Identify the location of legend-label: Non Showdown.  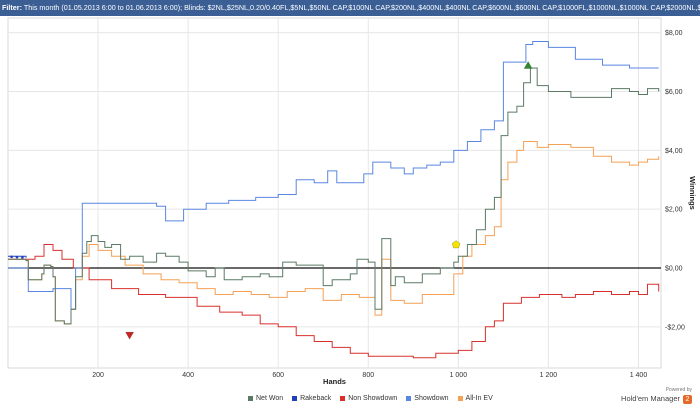
(373, 398).